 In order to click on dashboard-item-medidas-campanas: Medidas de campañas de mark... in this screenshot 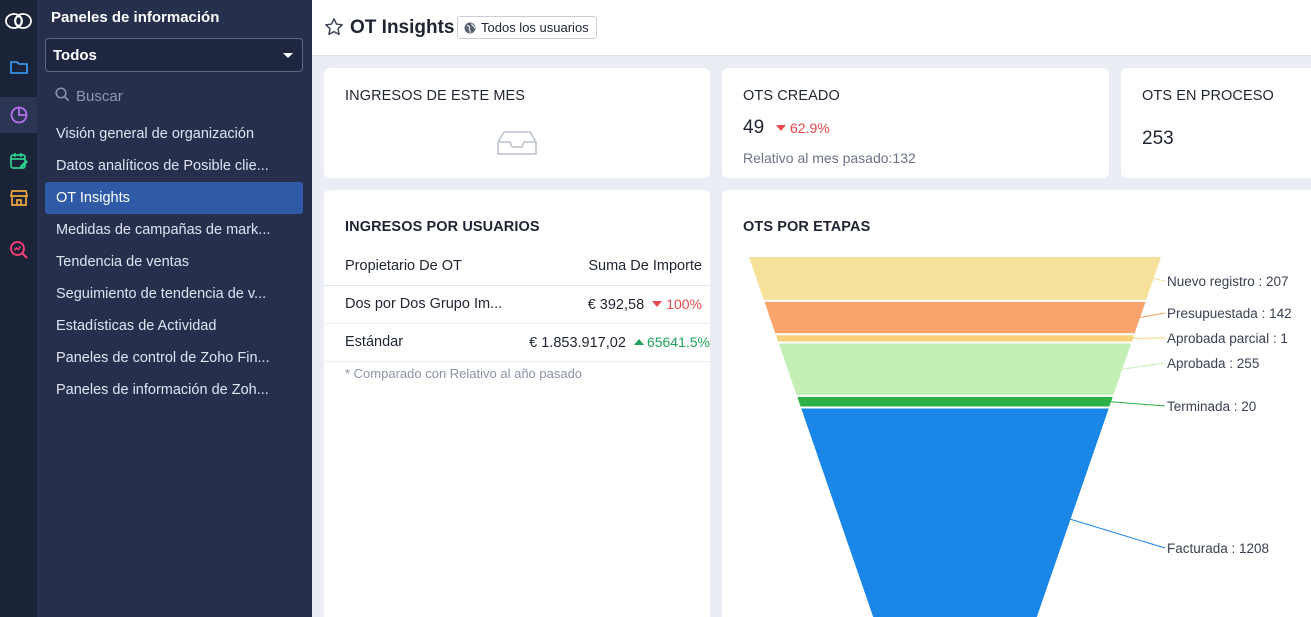, I will do `click(174, 230)`.